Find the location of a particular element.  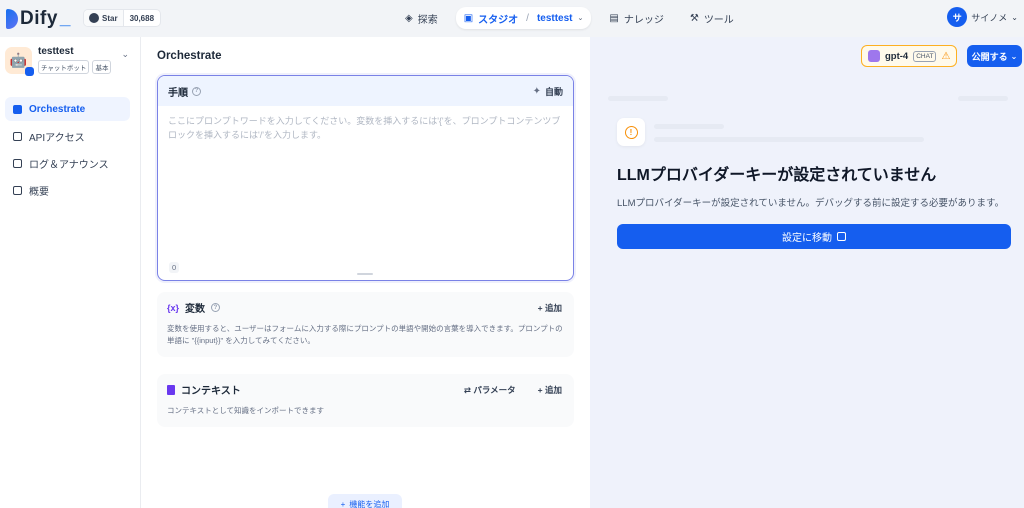

variables-title: {x} 変数 ? is located at coordinates (194, 307).